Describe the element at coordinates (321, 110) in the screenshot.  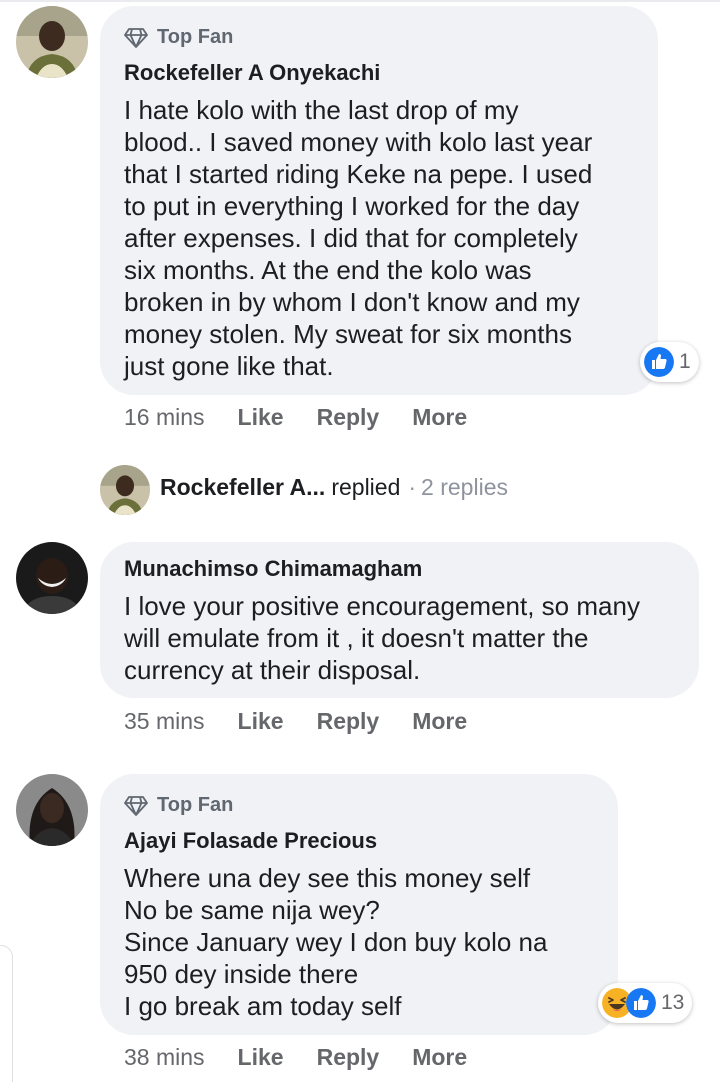
I see `comment-line: I hate kolo with the last drop of my` at that location.